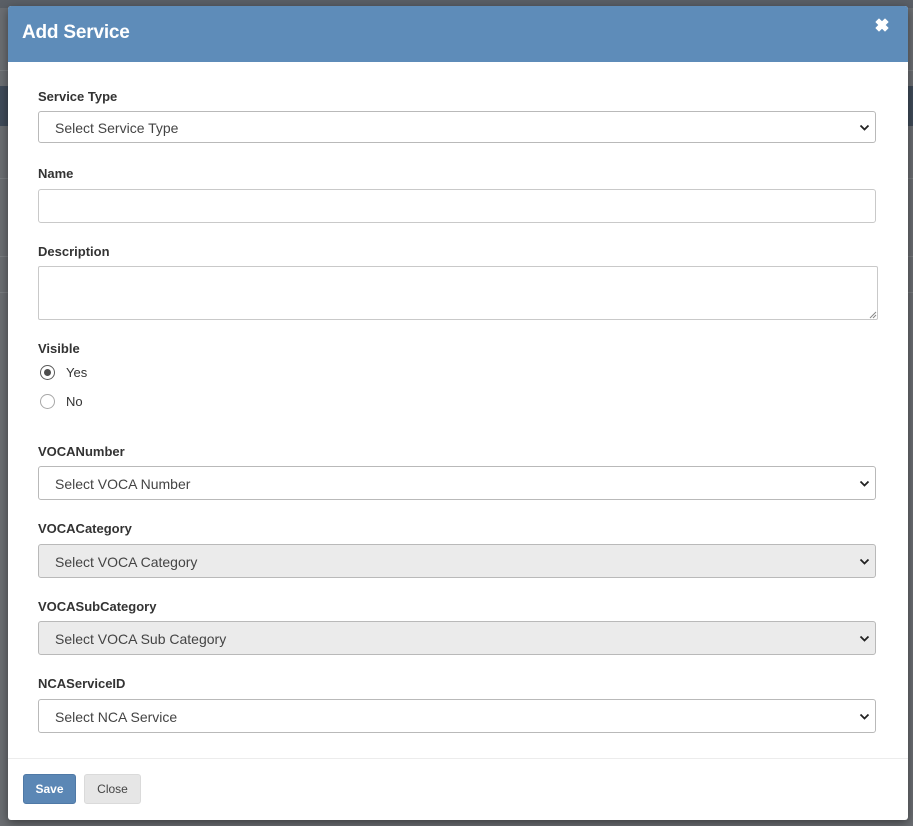  Describe the element at coordinates (47, 372) in the screenshot. I see `radio-yes` at that location.